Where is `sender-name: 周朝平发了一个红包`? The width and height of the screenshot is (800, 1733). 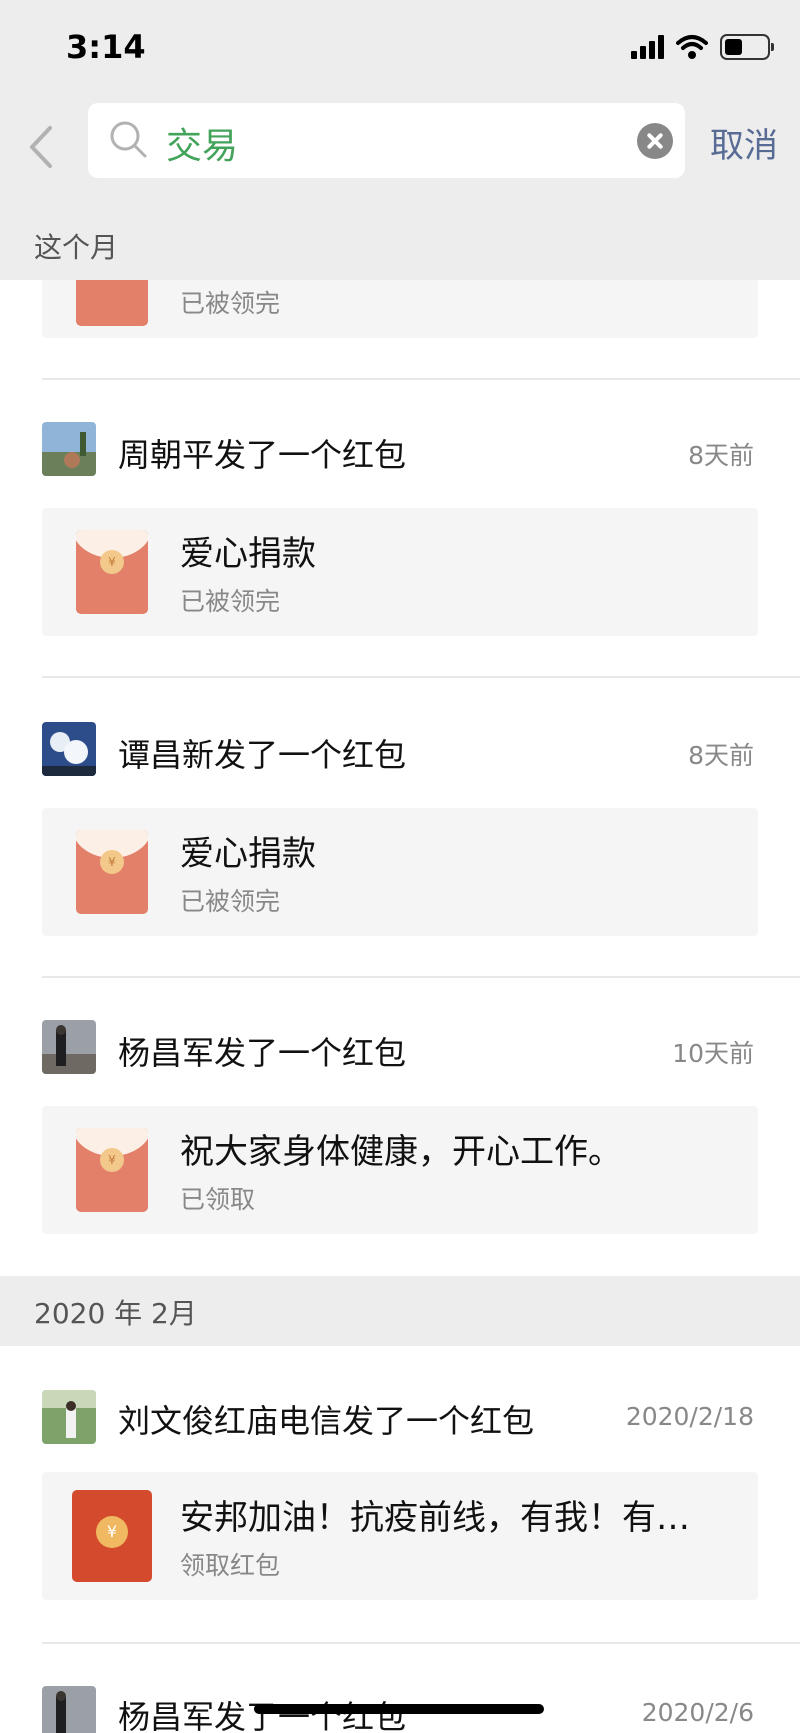
sender-name: 周朝平发了一个红包 is located at coordinates (262, 455).